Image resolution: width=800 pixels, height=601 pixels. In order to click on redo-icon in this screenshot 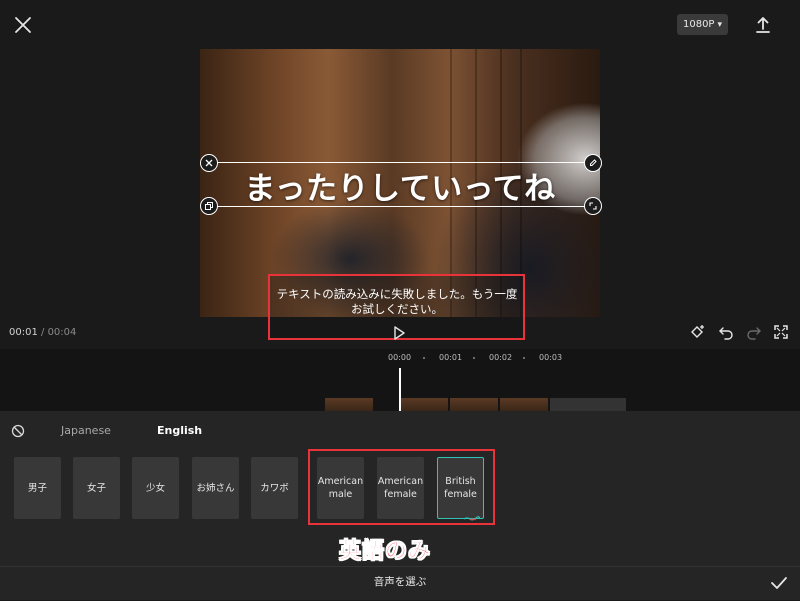, I will do `click(754, 332)`.